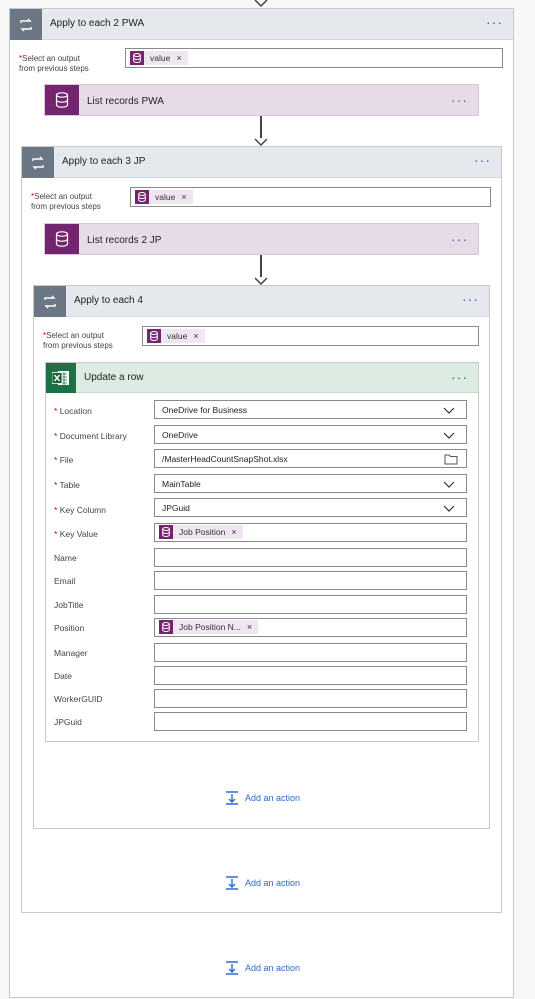  I want to click on action-header: Update a row ···, so click(262, 378).